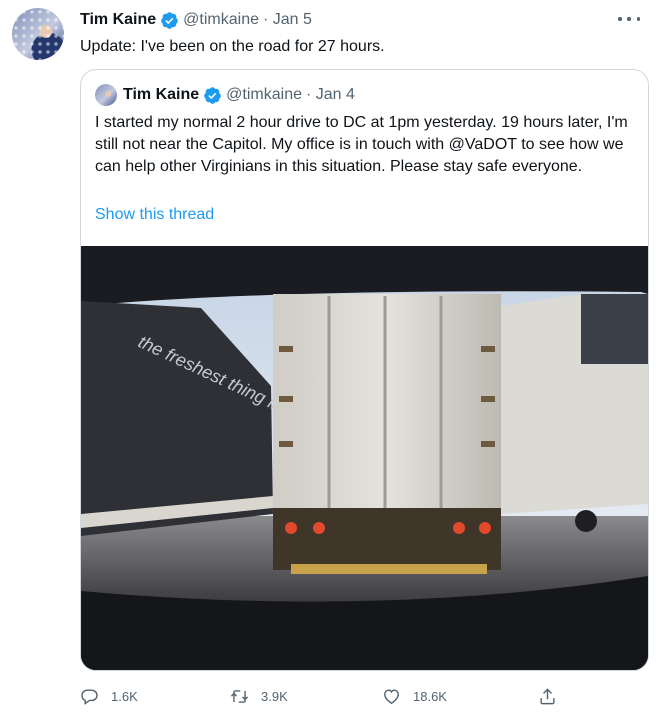  Describe the element at coordinates (38, 34) in the screenshot. I see `author-avatar` at that location.